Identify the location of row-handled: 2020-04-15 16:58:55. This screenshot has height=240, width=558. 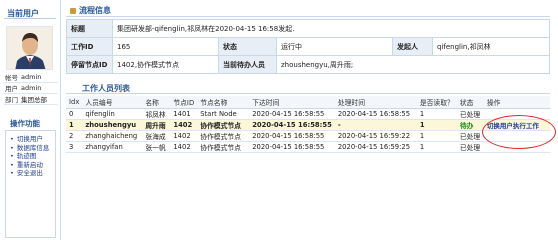
(375, 114).